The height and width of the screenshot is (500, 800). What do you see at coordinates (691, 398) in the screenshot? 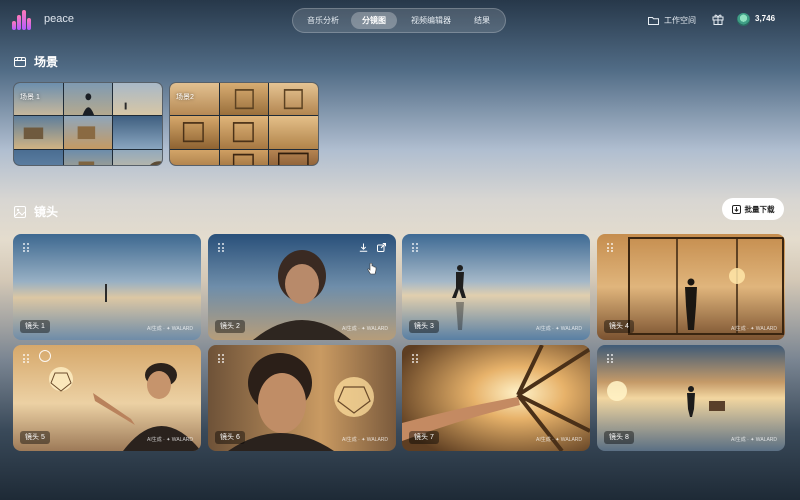
I see `shot-card-8: 镜头 8 AI生成 · ✦ WALARD` at bounding box center [691, 398].